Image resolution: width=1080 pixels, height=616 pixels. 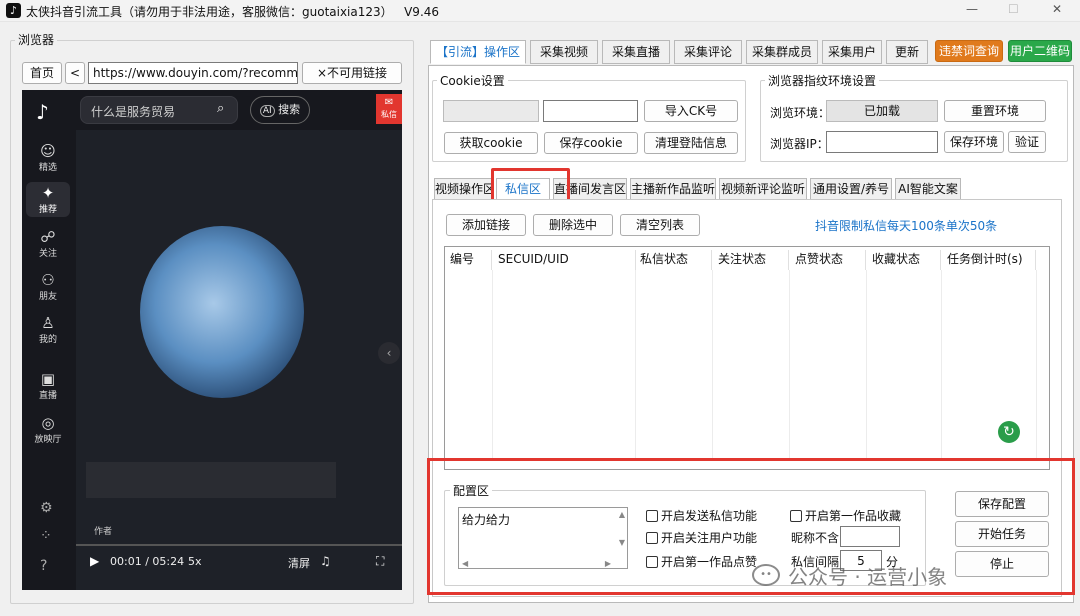 What do you see at coordinates (486, 225) in the screenshot?
I see `add-link-button: 添加链接` at bounding box center [486, 225].